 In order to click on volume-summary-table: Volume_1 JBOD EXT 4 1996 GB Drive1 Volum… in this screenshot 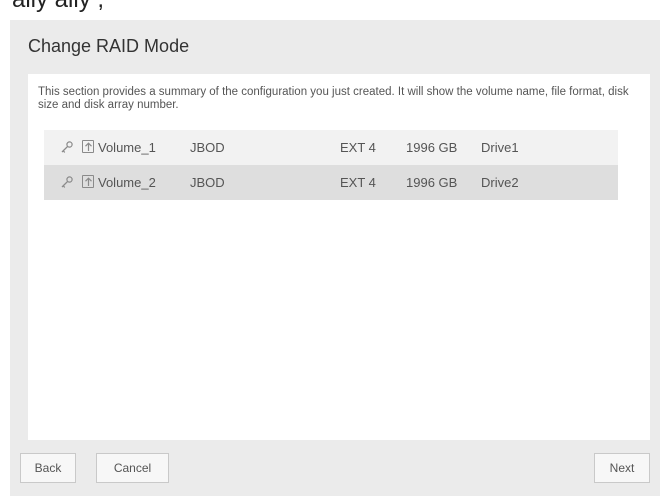, I will do `click(331, 165)`.